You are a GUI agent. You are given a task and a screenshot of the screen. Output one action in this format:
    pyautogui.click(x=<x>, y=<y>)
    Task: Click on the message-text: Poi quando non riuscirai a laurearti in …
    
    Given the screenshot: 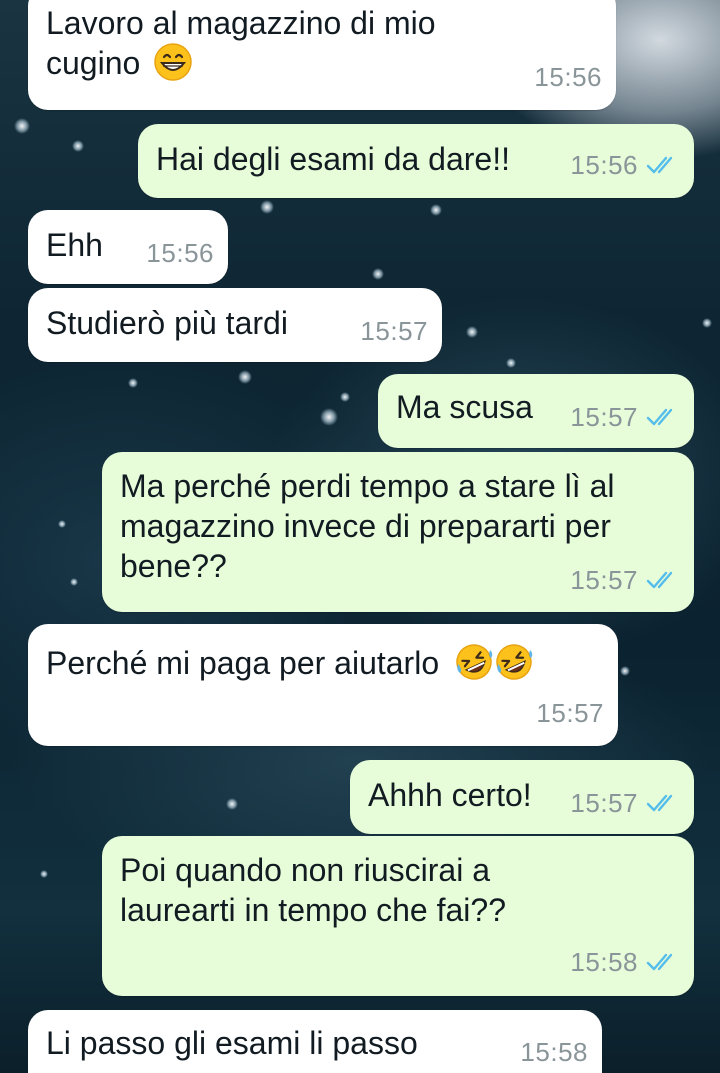 What is the action you would take?
    pyautogui.click(x=313, y=890)
    